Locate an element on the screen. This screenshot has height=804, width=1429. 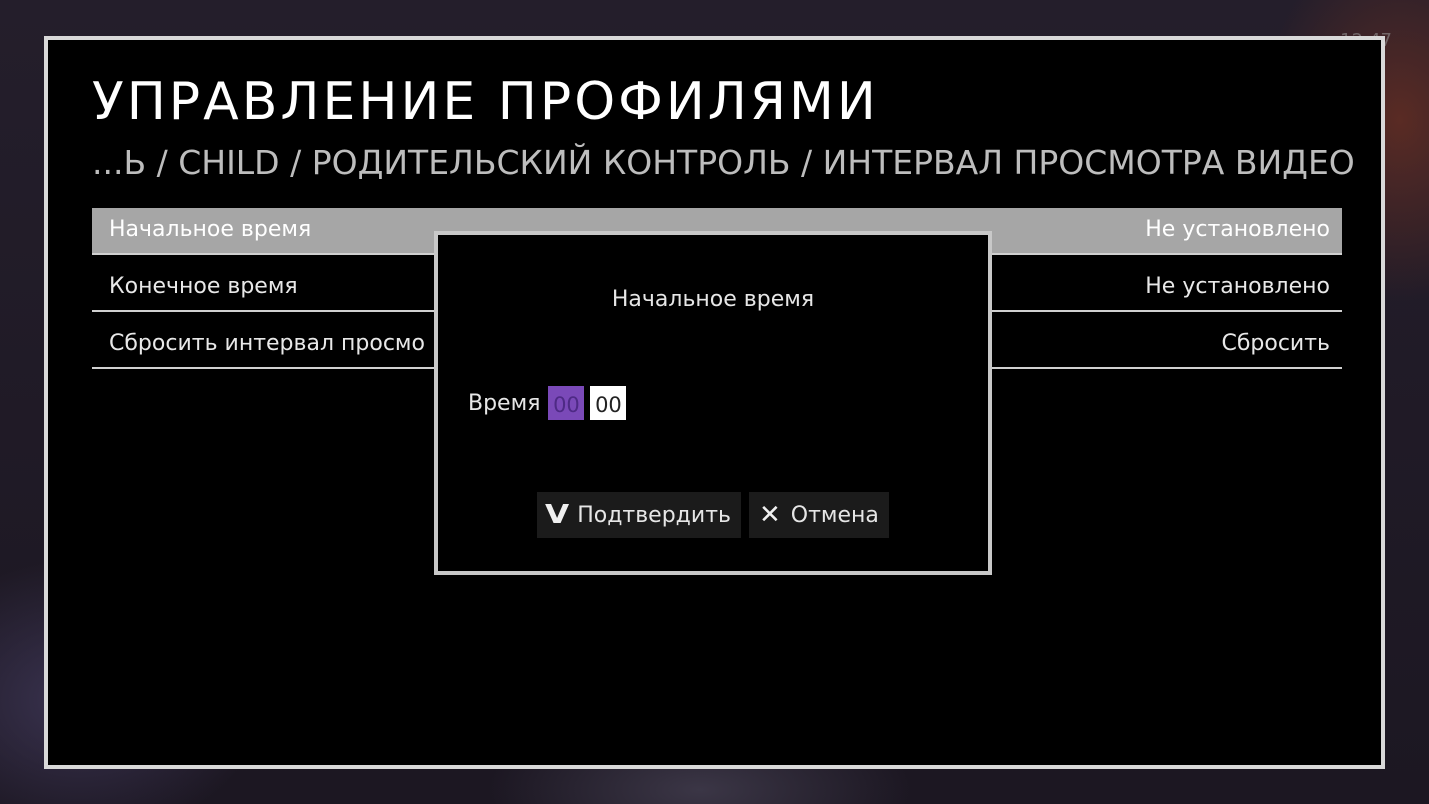
setting-label: Сбросить интервал просмо is located at coordinates (267, 343).